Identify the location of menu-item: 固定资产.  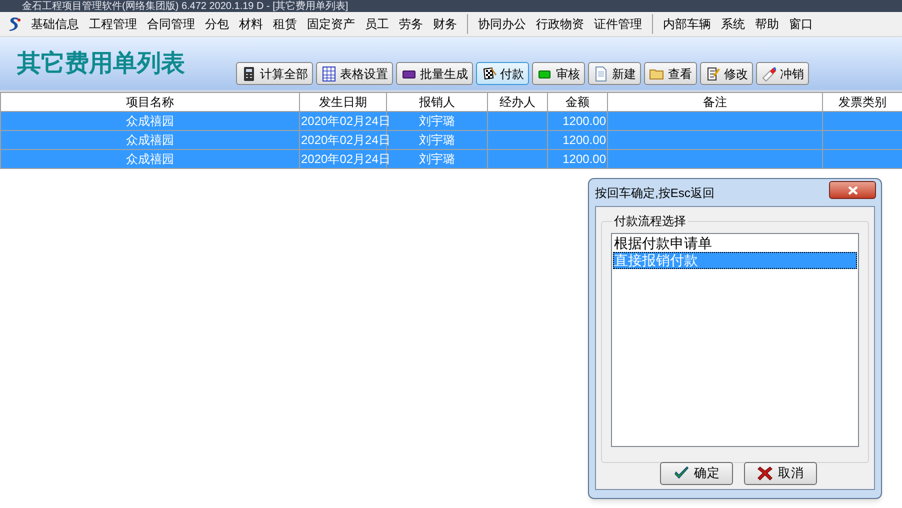
(331, 24).